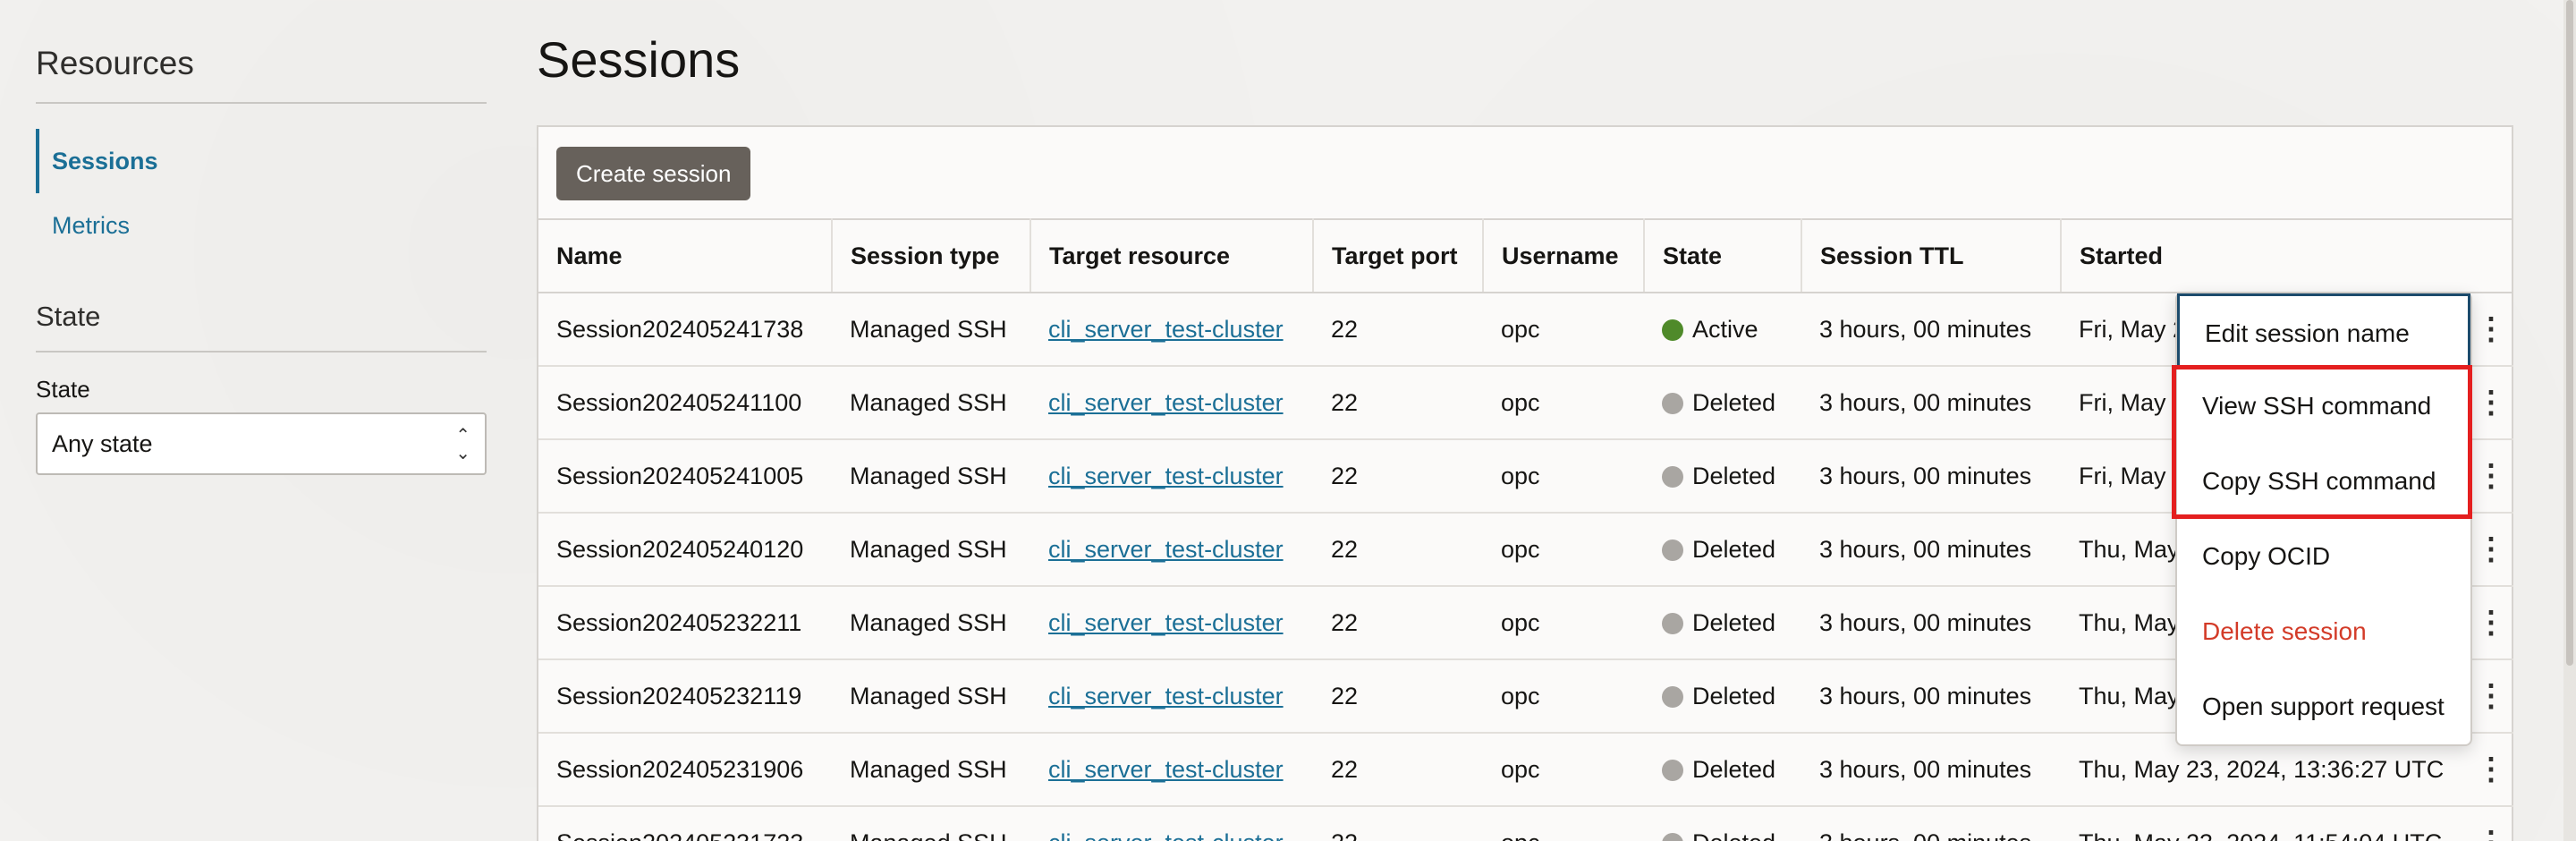 This screenshot has width=2576, height=841. I want to click on state-filter-label: State, so click(63, 389).